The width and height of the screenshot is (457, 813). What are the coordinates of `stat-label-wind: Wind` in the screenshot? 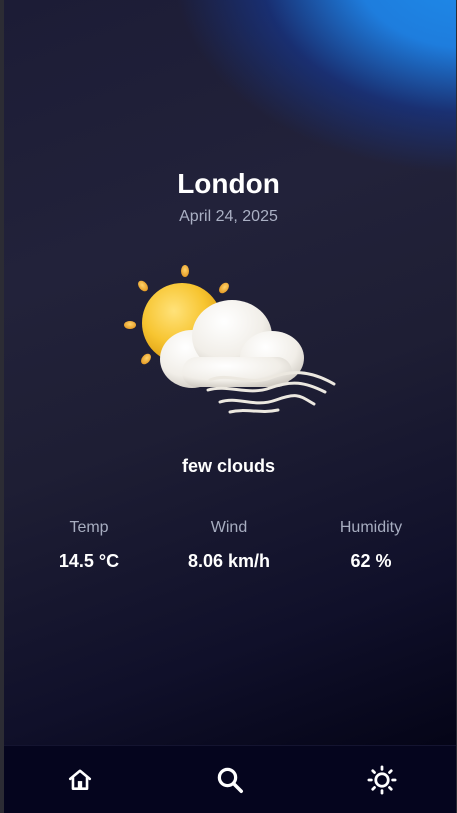 It's located at (229, 527).